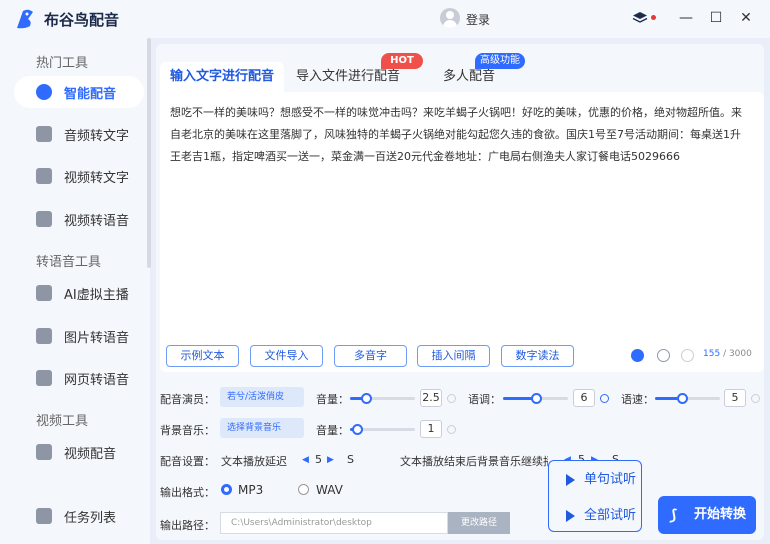 Image resolution: width=770 pixels, height=544 pixels. I want to click on preview-all-button: 全部试听, so click(595, 516).